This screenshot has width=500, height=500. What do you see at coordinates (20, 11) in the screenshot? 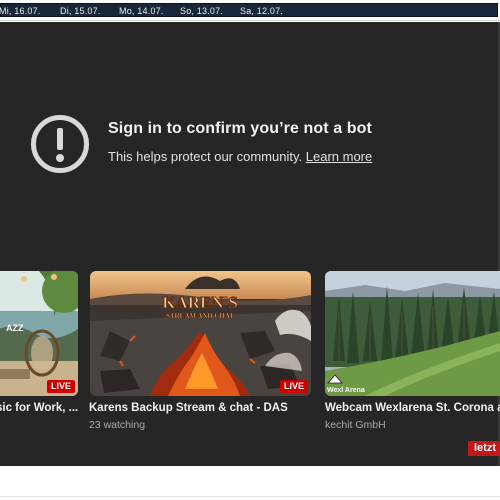
I see `date-tab: Mi, 16.07.` at bounding box center [20, 11].